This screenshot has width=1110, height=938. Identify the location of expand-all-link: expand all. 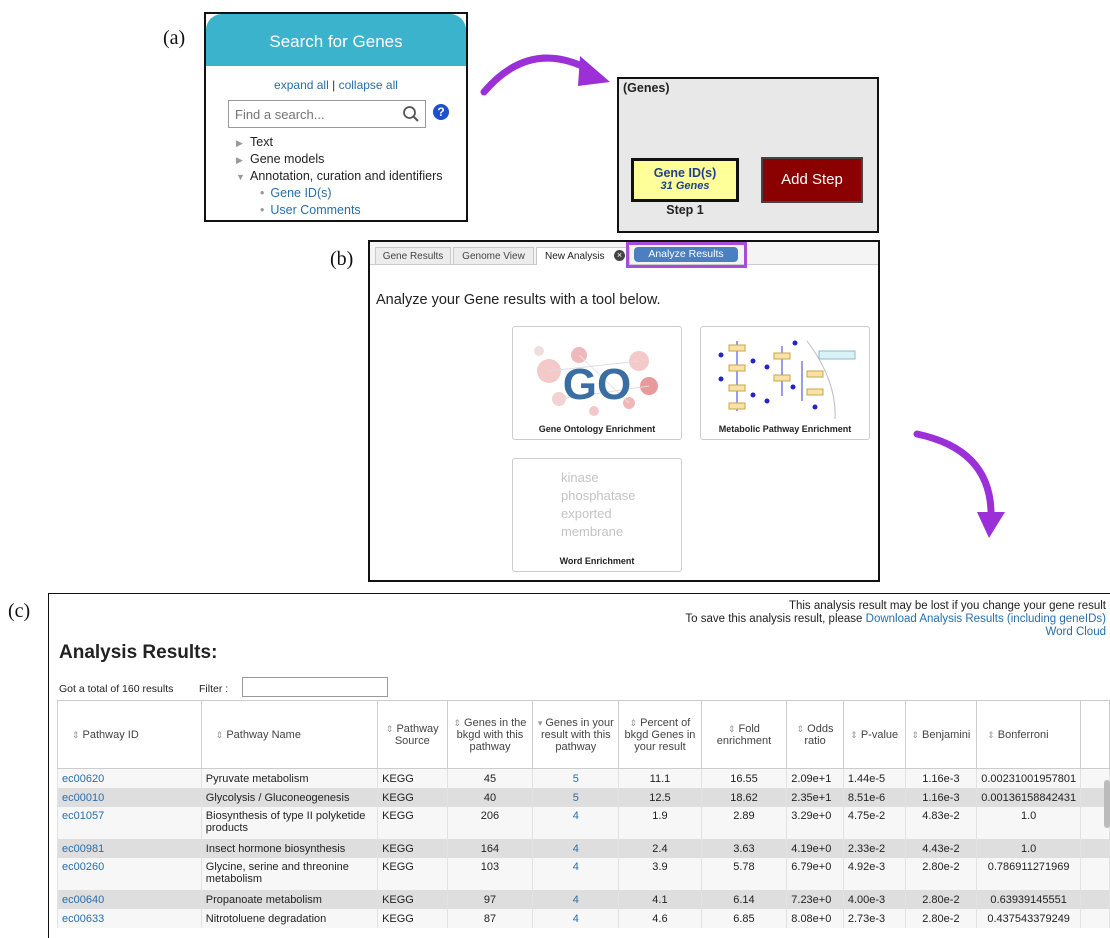
(301, 85).